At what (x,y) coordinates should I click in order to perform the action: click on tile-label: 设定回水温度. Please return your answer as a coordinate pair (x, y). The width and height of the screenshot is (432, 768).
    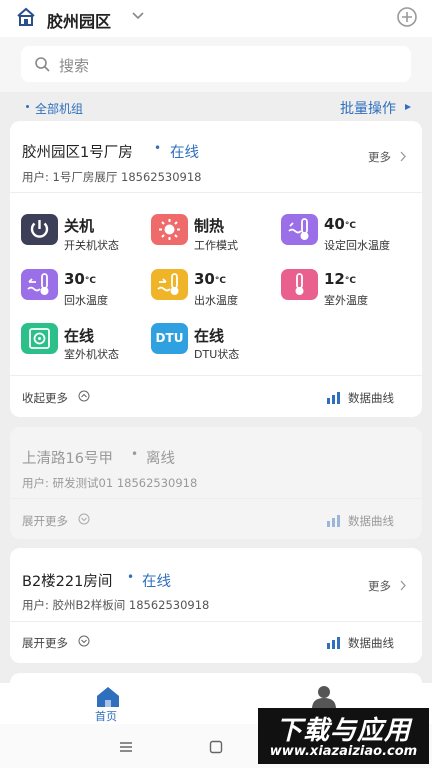
    Looking at the image, I should click on (357, 245).